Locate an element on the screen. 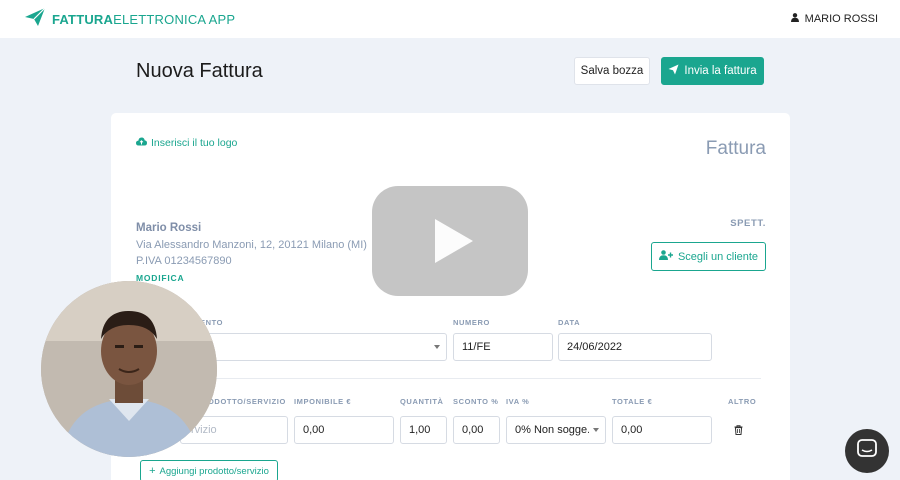  brand-logo: FATTURAELETTRONICA APP is located at coordinates (129, 19).